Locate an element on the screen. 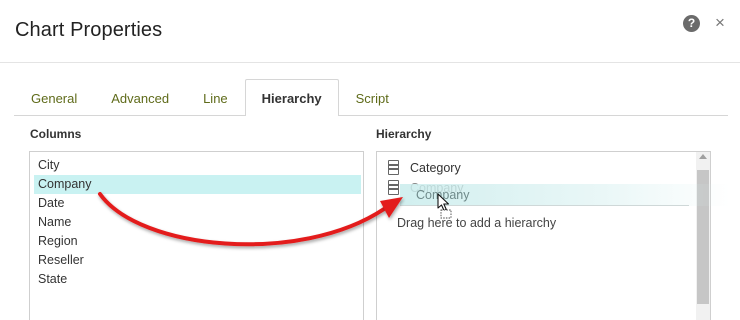 The image size is (740, 320). column-item-name: Name is located at coordinates (197, 222).